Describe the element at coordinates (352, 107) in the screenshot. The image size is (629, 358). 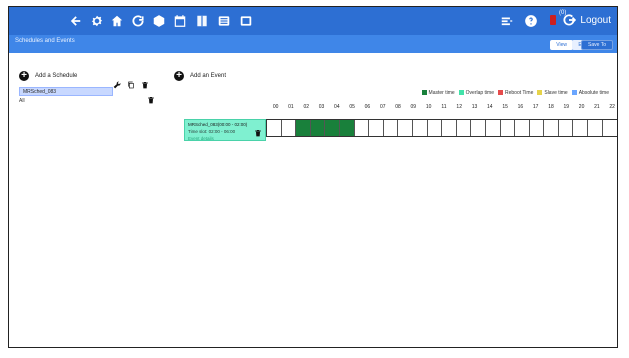
I see `hour-label-05: 05` at that location.